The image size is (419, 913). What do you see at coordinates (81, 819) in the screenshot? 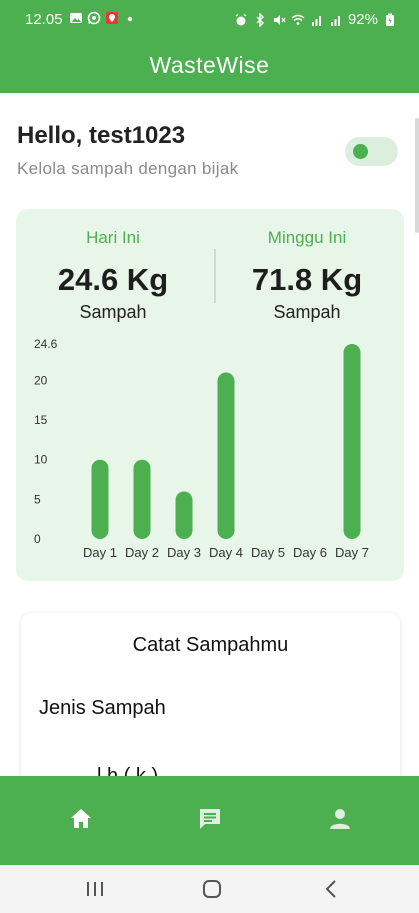
I see `home-icon` at bounding box center [81, 819].